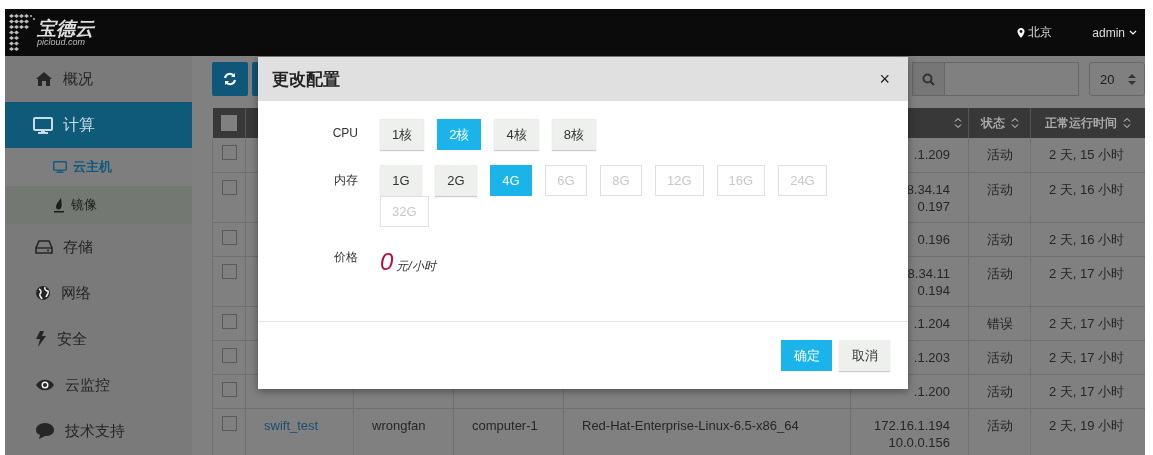 This screenshot has height=455, width=1153. I want to click on sidebar-item: 存储, so click(98, 247).